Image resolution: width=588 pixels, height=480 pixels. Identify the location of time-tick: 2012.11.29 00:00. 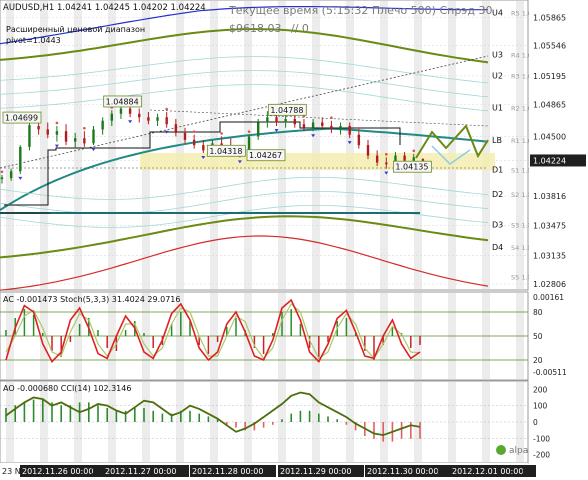
(315, 471).